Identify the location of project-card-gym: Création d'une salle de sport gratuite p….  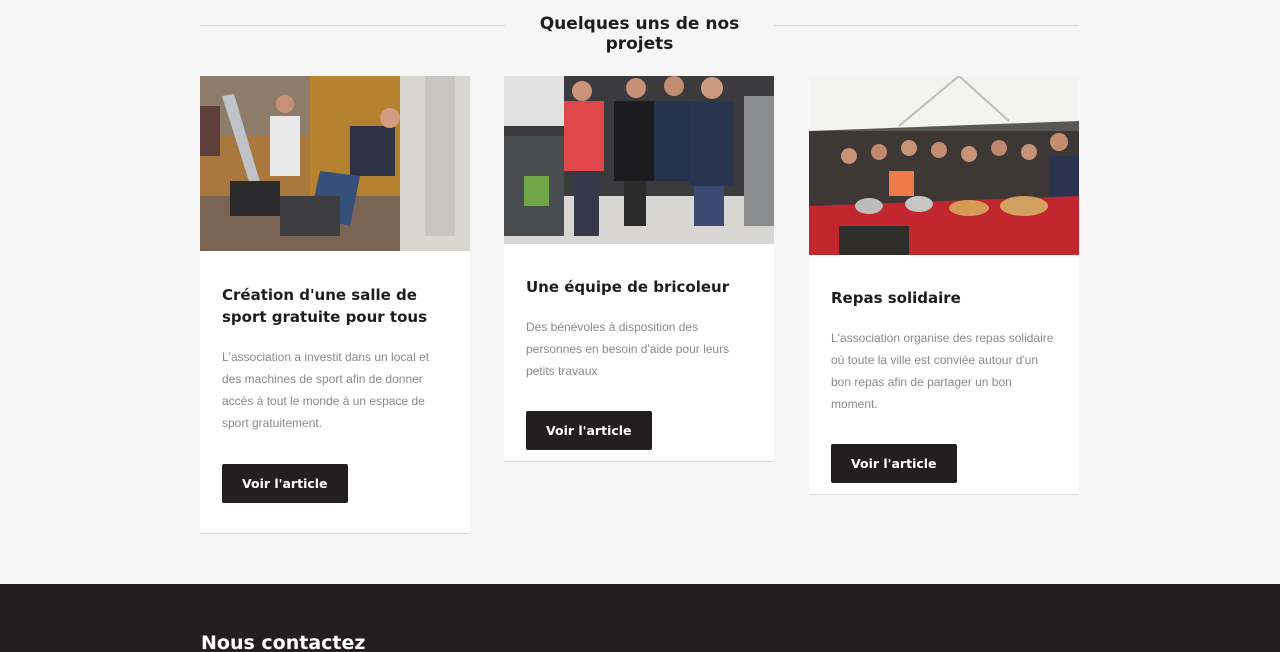
(335, 304).